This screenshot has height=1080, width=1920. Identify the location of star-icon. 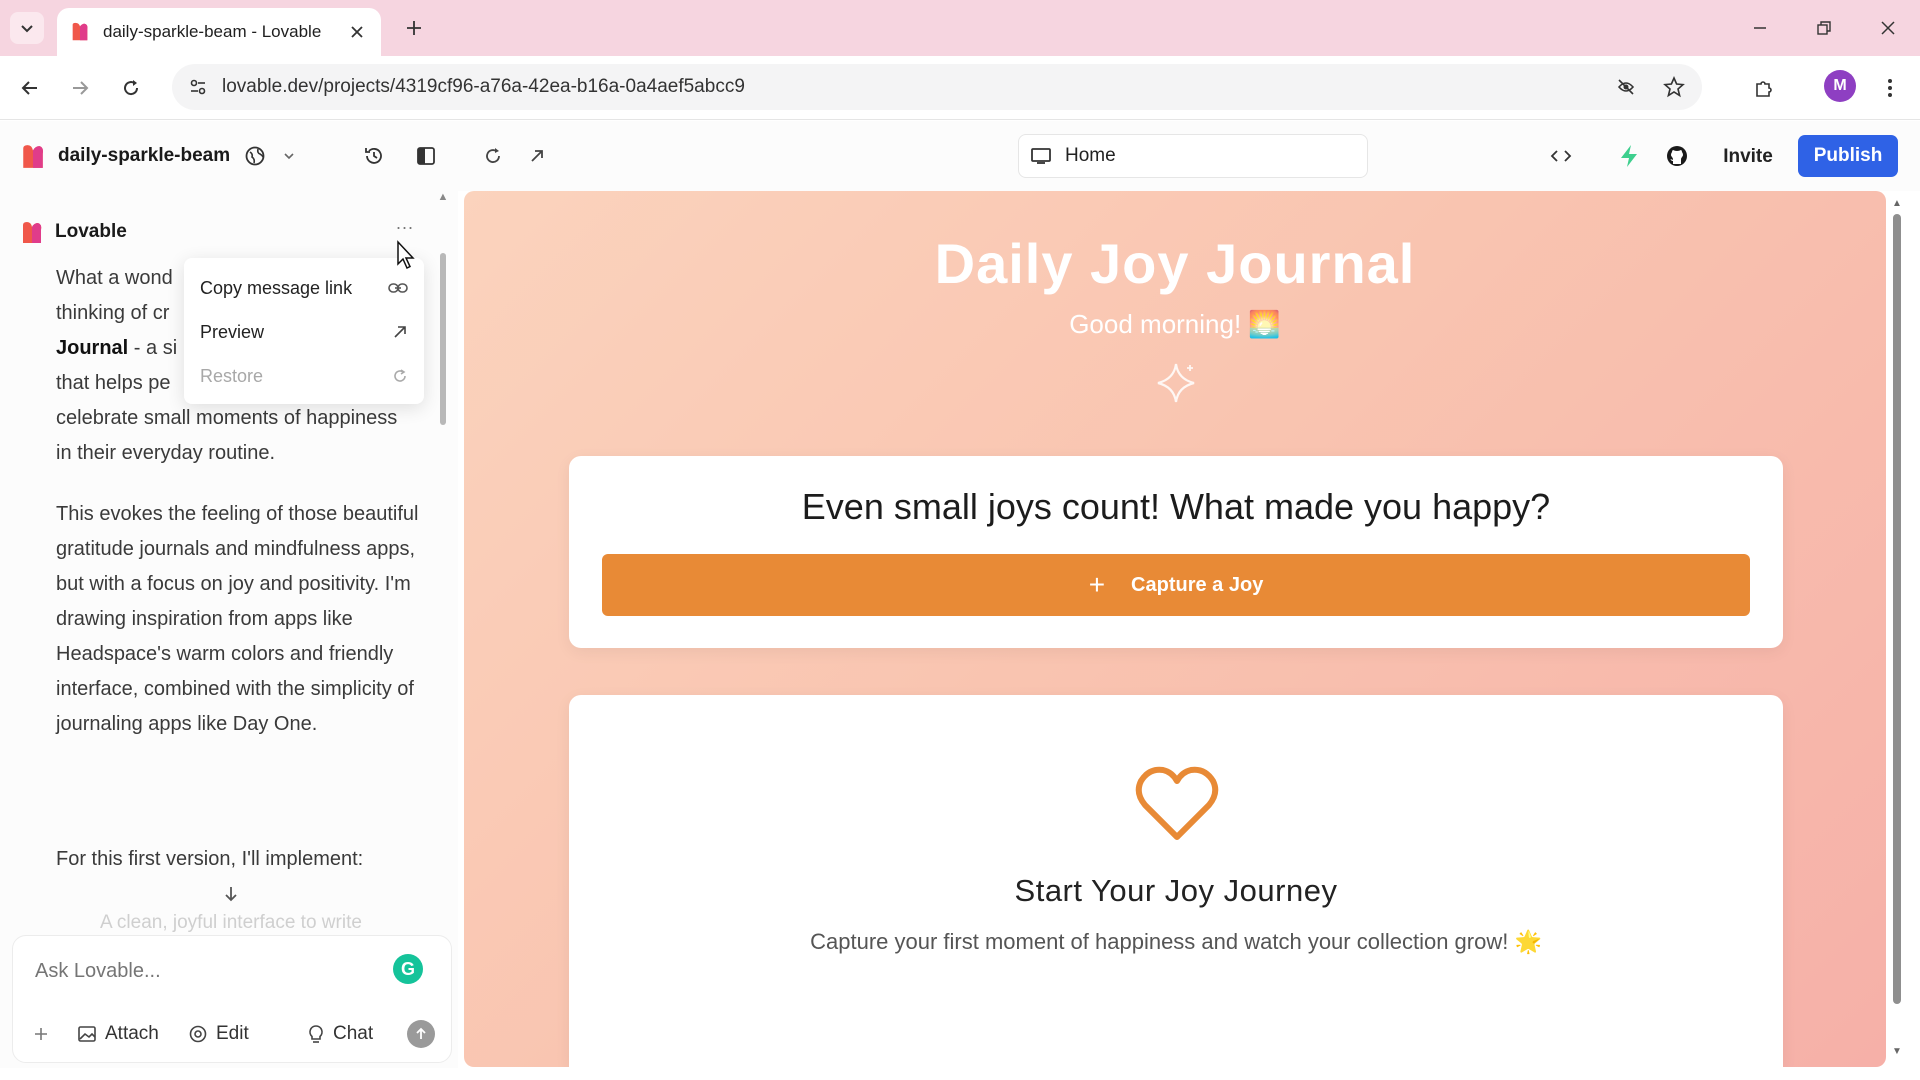
(1674, 87).